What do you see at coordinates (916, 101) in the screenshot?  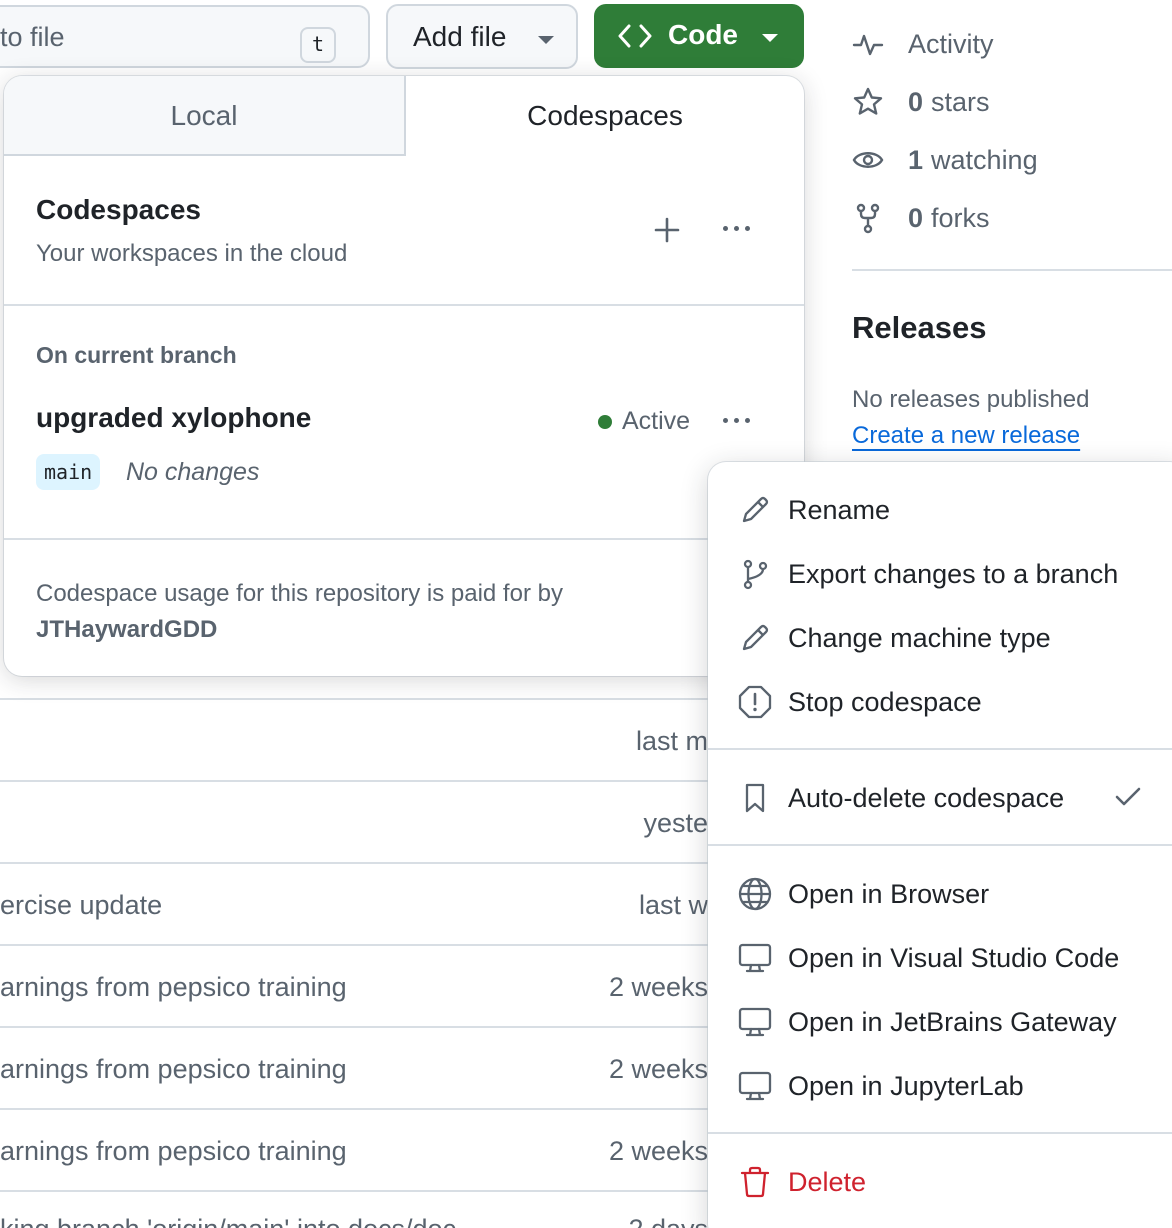 I see `stars-count: 0` at bounding box center [916, 101].